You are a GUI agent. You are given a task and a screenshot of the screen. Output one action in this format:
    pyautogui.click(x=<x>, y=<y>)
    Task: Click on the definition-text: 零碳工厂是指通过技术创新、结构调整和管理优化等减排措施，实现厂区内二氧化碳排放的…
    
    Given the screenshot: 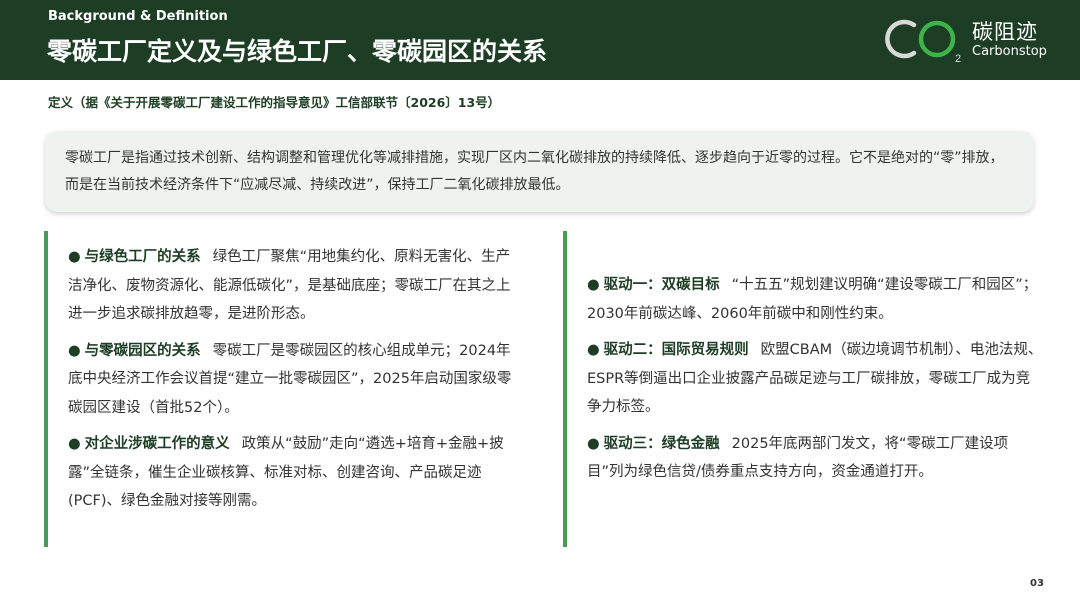 What is the action you would take?
    pyautogui.click(x=534, y=171)
    